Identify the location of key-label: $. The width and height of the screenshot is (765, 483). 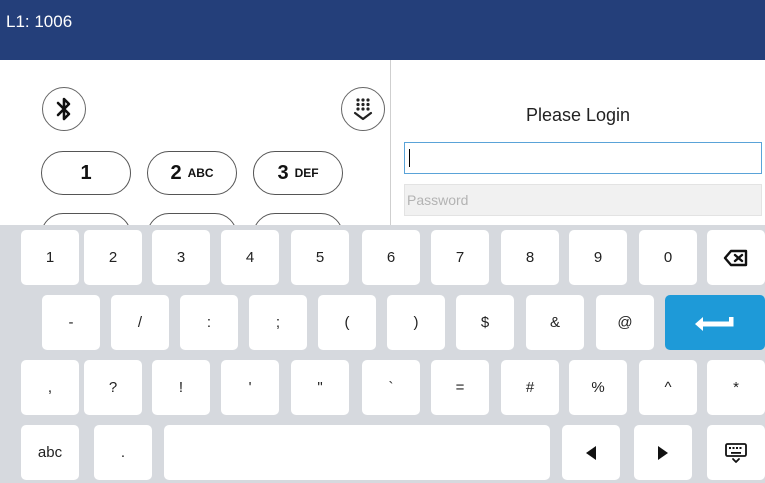
(485, 322).